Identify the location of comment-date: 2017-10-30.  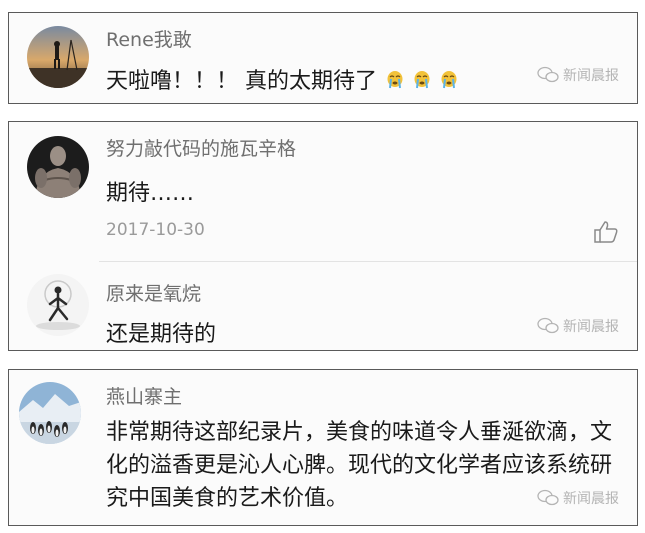
(155, 230).